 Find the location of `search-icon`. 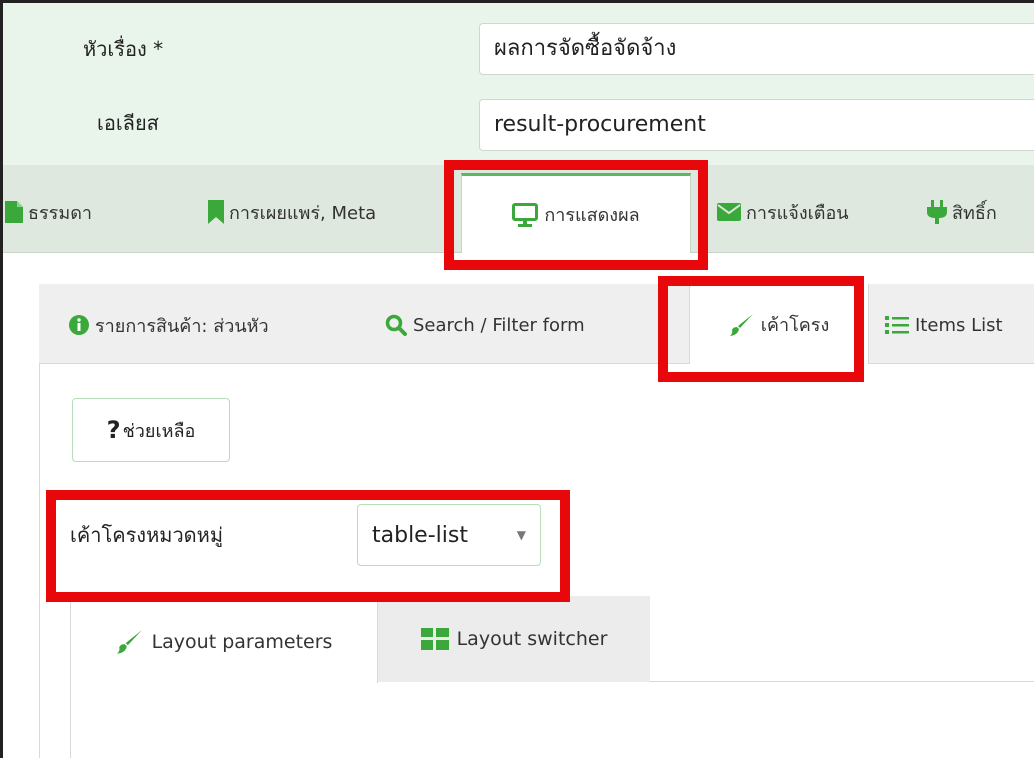

search-icon is located at coordinates (396, 325).